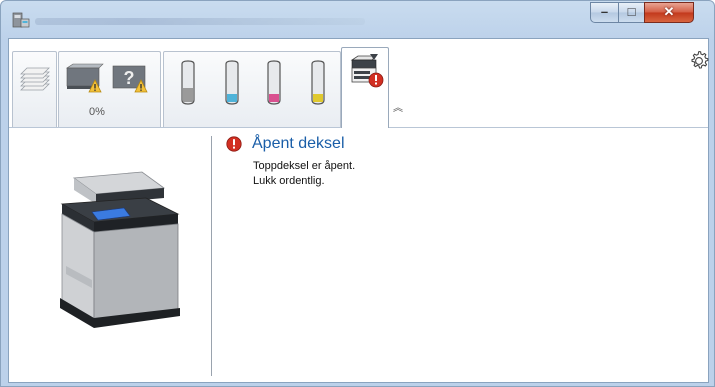  I want to click on gear-icon, so click(699, 61).